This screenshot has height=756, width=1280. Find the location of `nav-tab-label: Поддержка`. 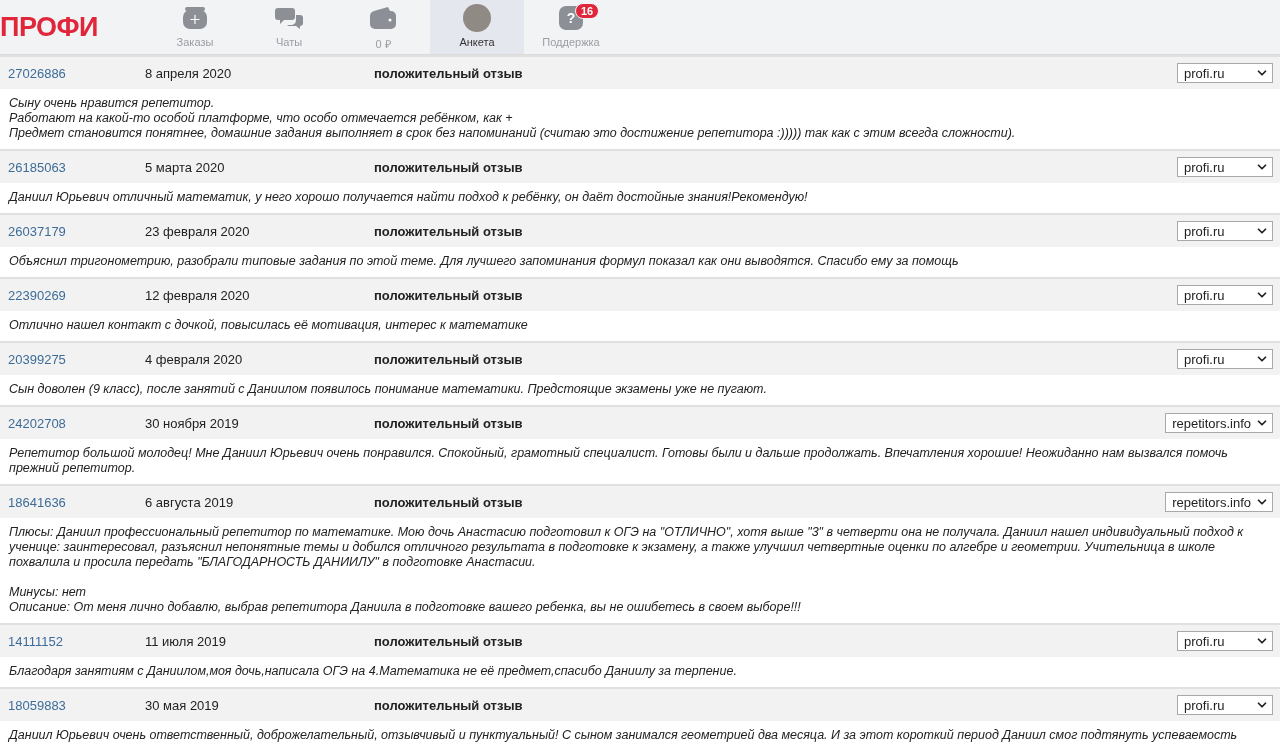

nav-tab-label: Поддержка is located at coordinates (571, 42).